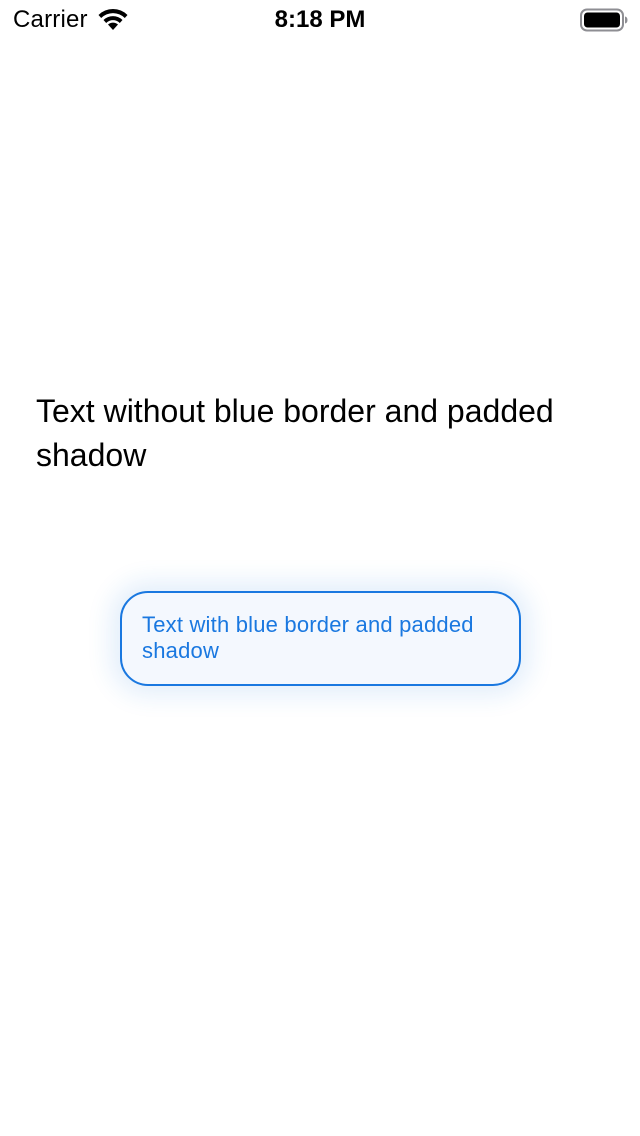  What do you see at coordinates (604, 20) in the screenshot?
I see `battery-icon` at bounding box center [604, 20].